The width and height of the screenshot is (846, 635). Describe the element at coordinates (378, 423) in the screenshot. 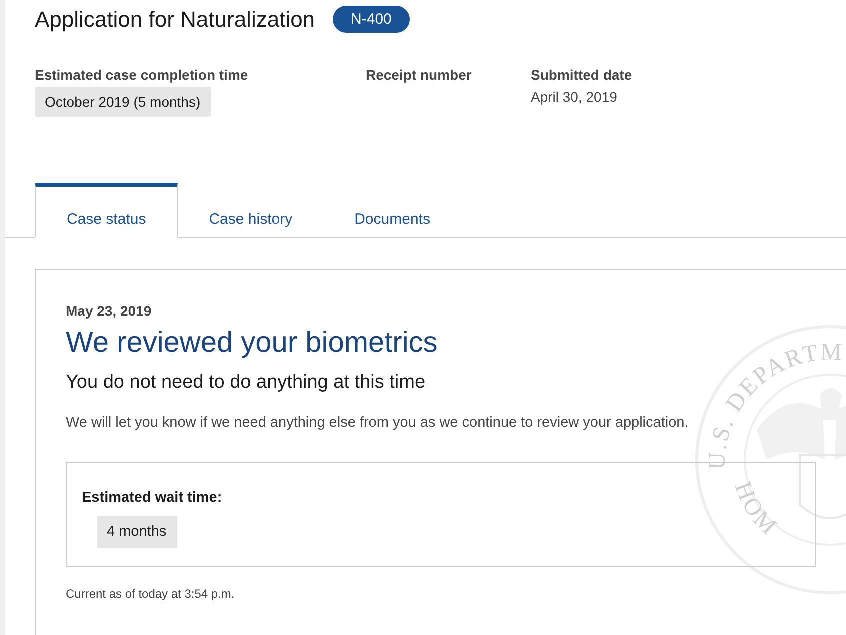

I see `status-message: We will let you know if we need anything else from you as we continue to review your application.` at that location.